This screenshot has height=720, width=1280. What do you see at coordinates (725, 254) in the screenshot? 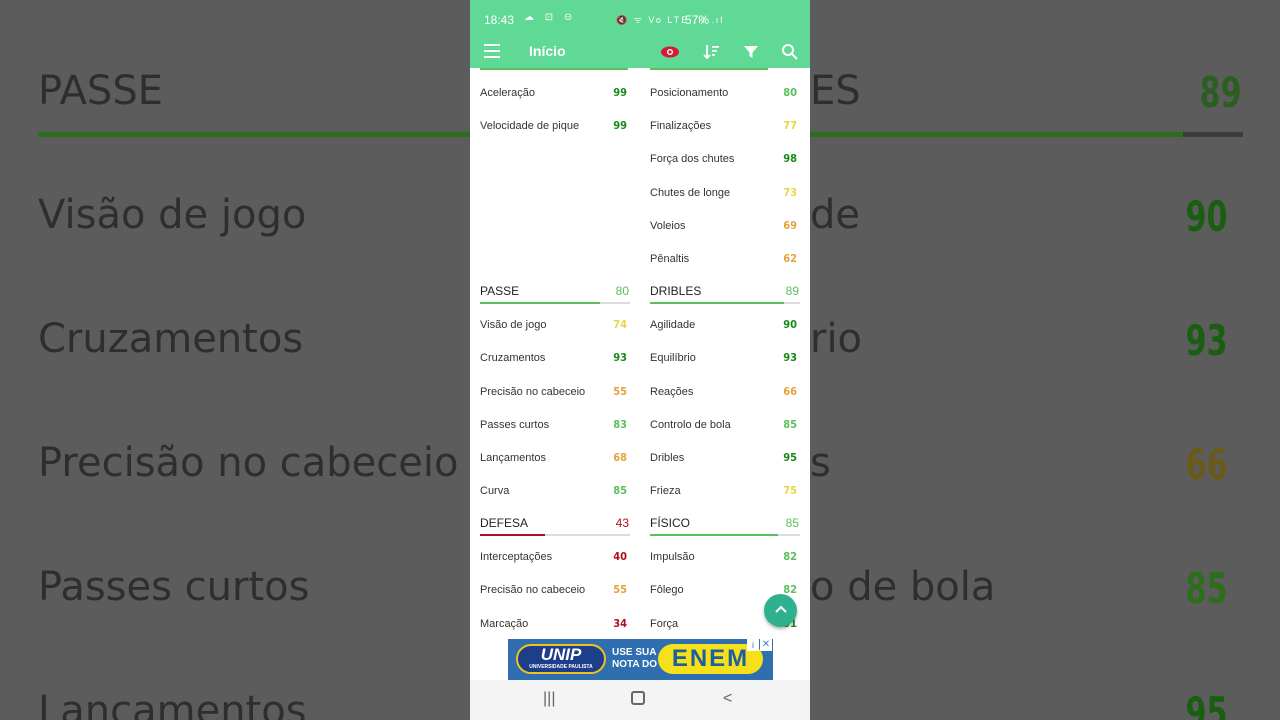
I see `attribute-row: Pênaltis 62` at bounding box center [725, 254].